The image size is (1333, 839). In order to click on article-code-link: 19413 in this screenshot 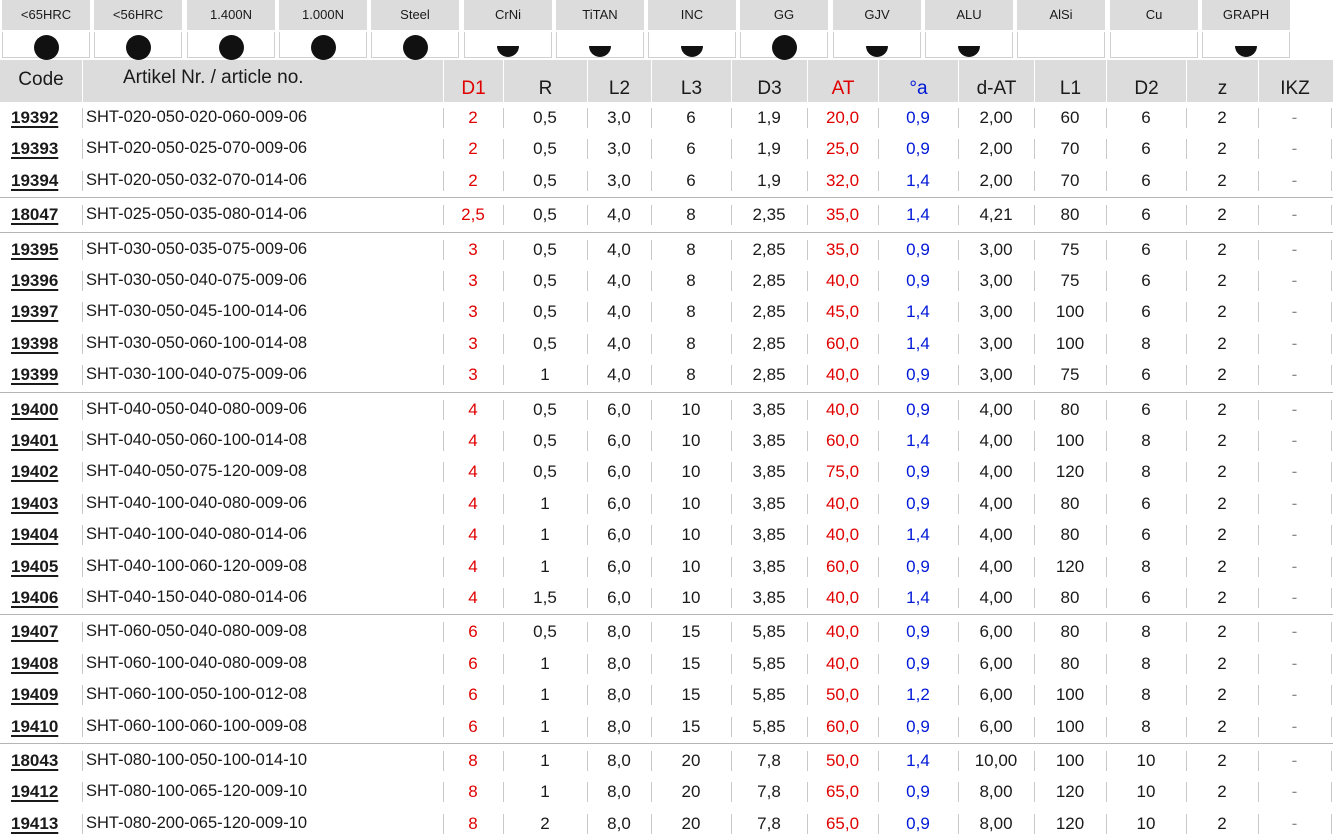, I will do `click(41, 823)`.